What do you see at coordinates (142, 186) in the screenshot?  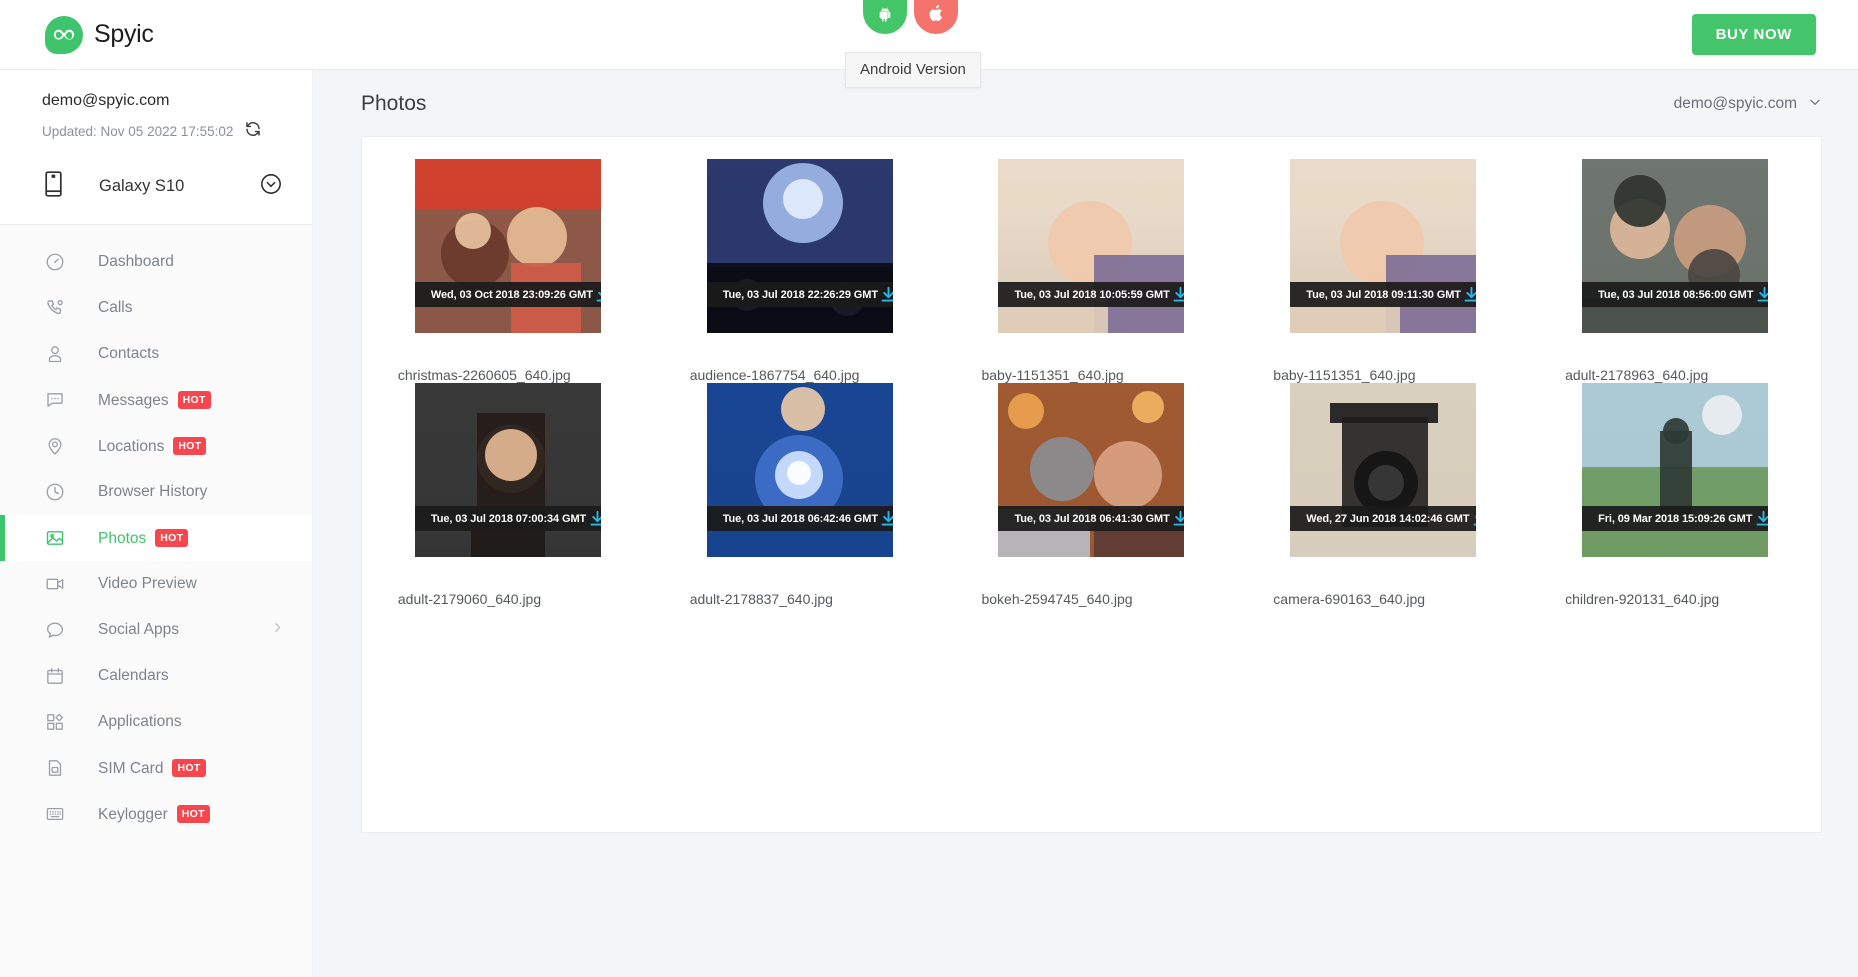 I see `device-name: Galaxy S10` at bounding box center [142, 186].